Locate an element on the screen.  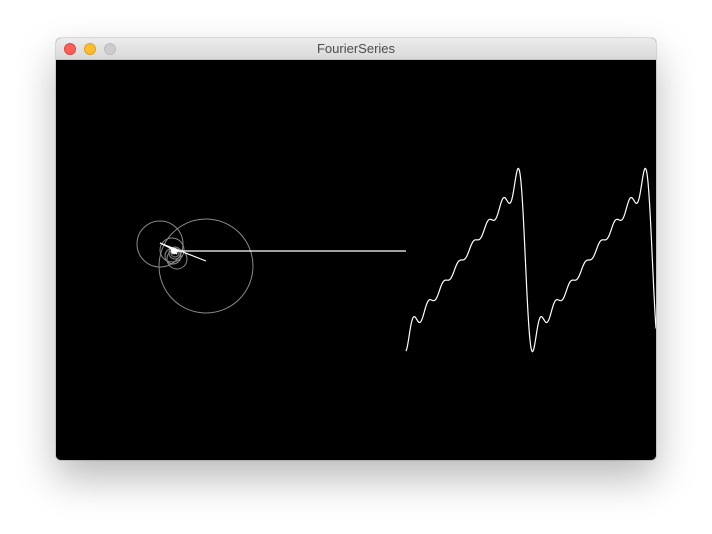
window-title: FourierSeries is located at coordinates (356, 48).